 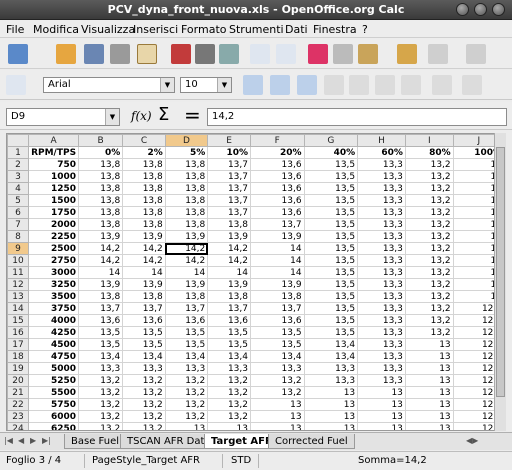 I want to click on cell-i23: 13, so click(x=429, y=416).